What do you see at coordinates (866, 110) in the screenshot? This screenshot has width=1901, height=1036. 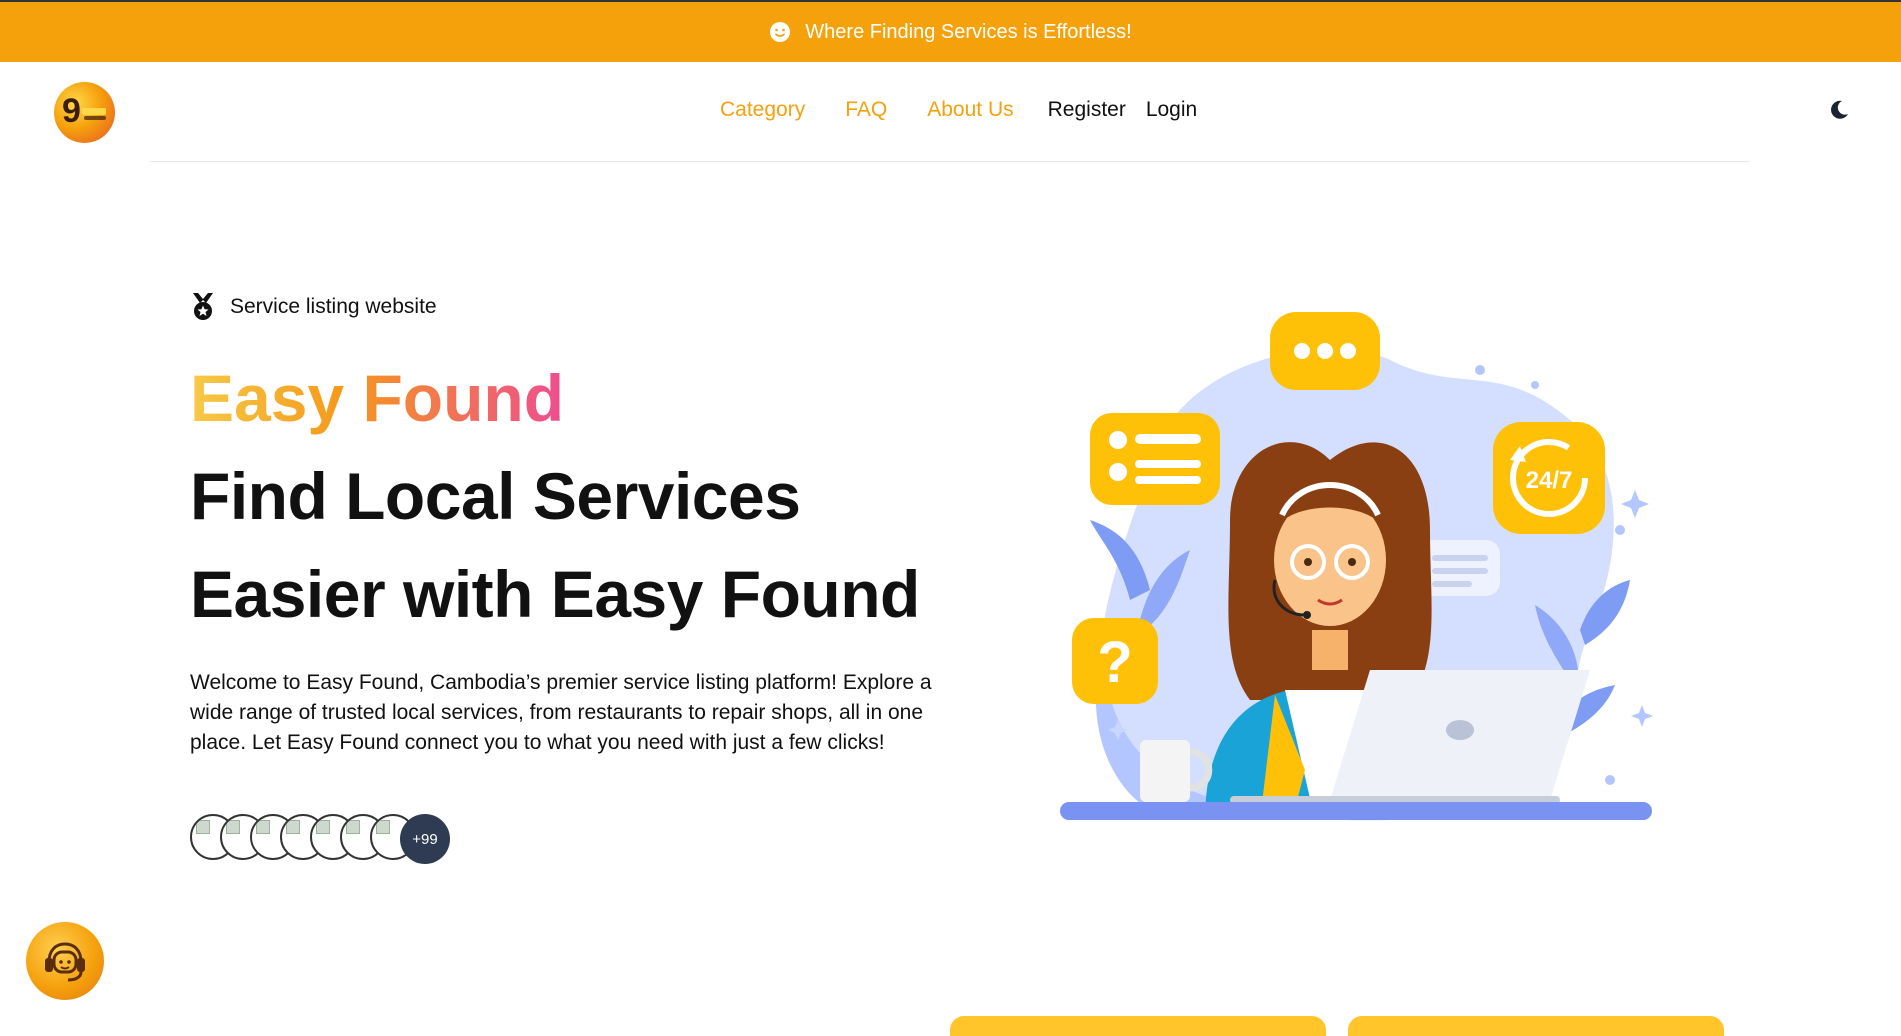 I see `nav-faq: FAQ` at bounding box center [866, 110].